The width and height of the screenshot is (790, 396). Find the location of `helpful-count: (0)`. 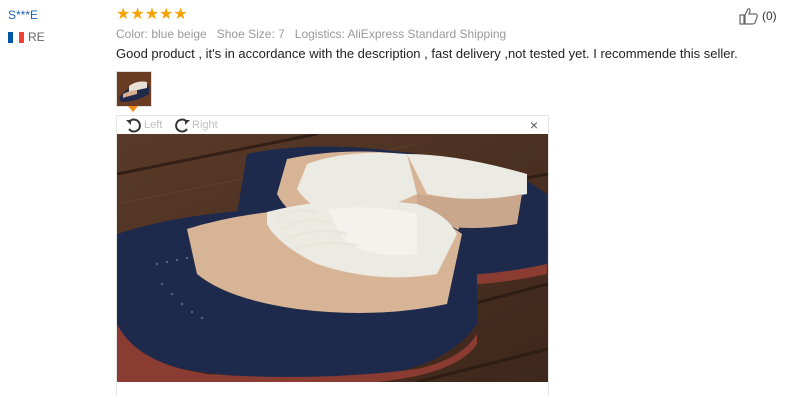

helpful-count: (0) is located at coordinates (769, 16).